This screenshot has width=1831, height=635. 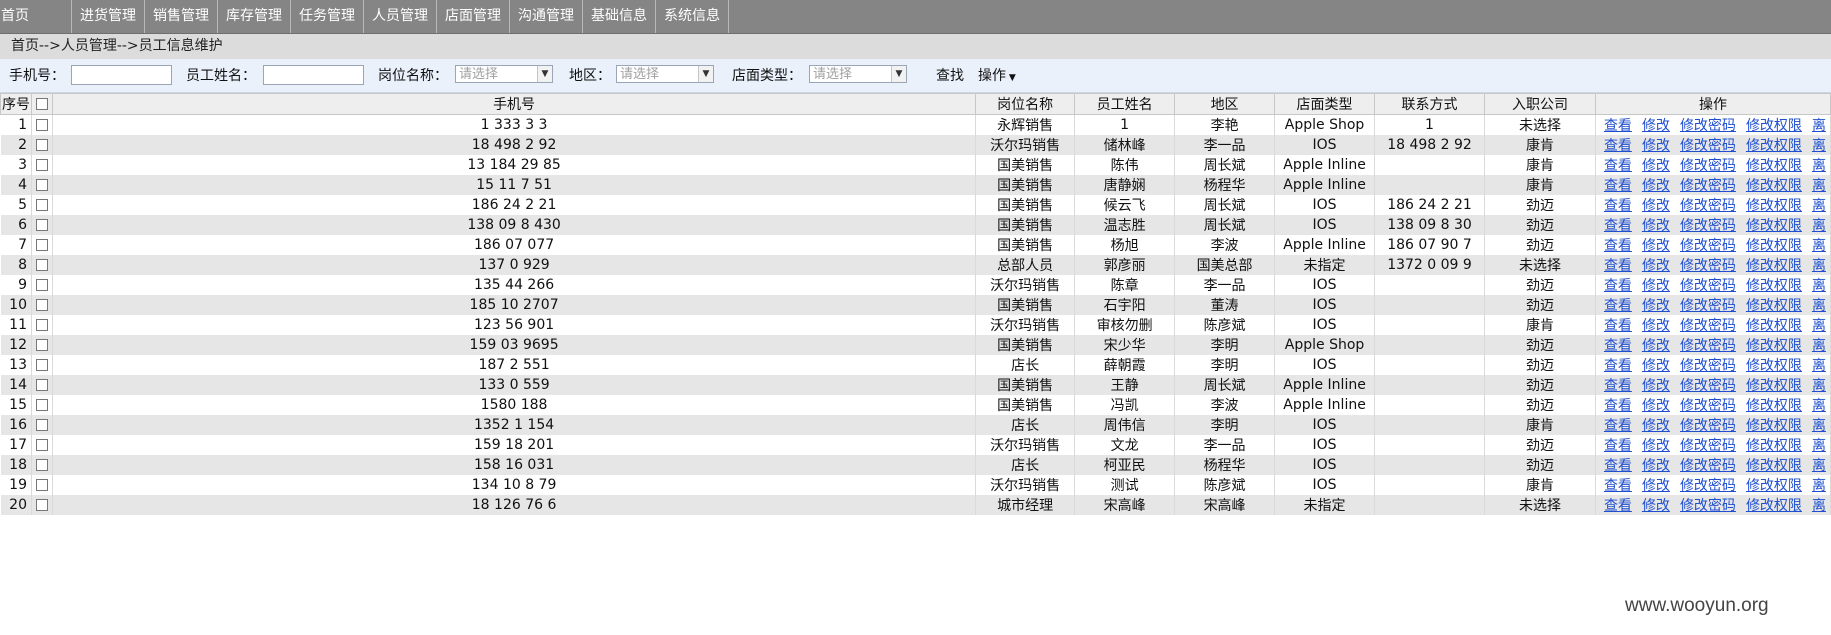 What do you see at coordinates (619, 16) in the screenshot?
I see `nav-basic-info: 基础信息` at bounding box center [619, 16].